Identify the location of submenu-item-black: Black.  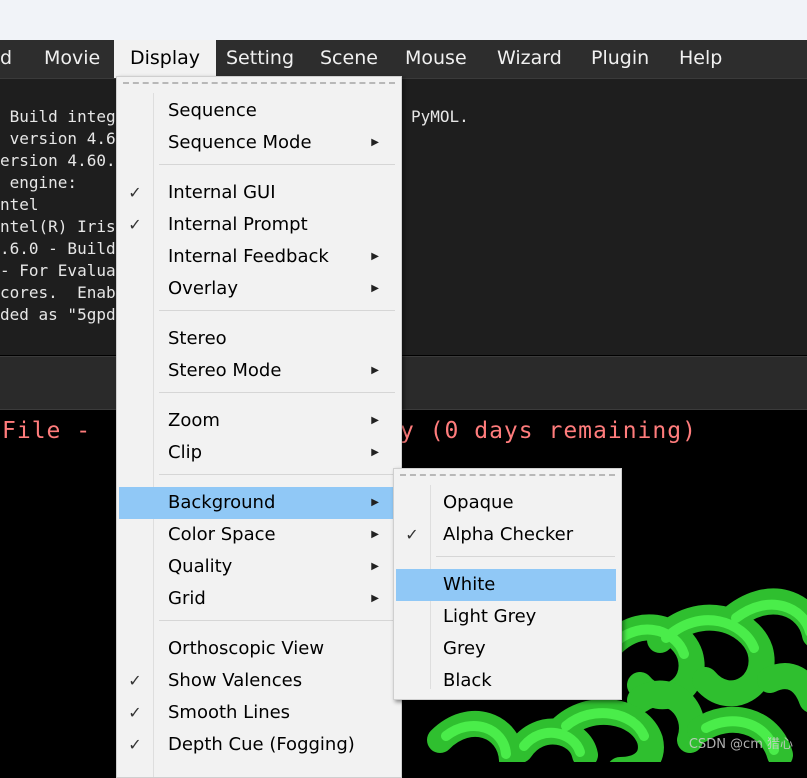
(507, 681).